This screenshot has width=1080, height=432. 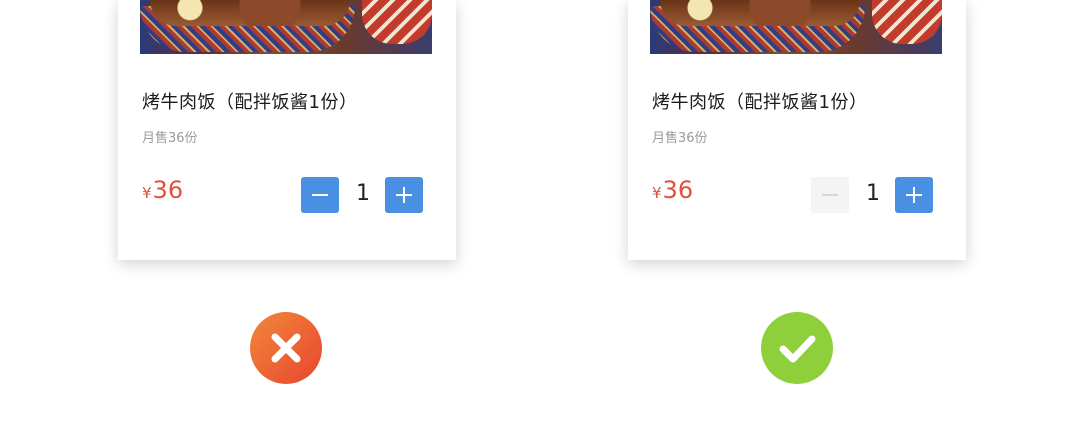 I want to click on cross-icon, so click(x=286, y=348).